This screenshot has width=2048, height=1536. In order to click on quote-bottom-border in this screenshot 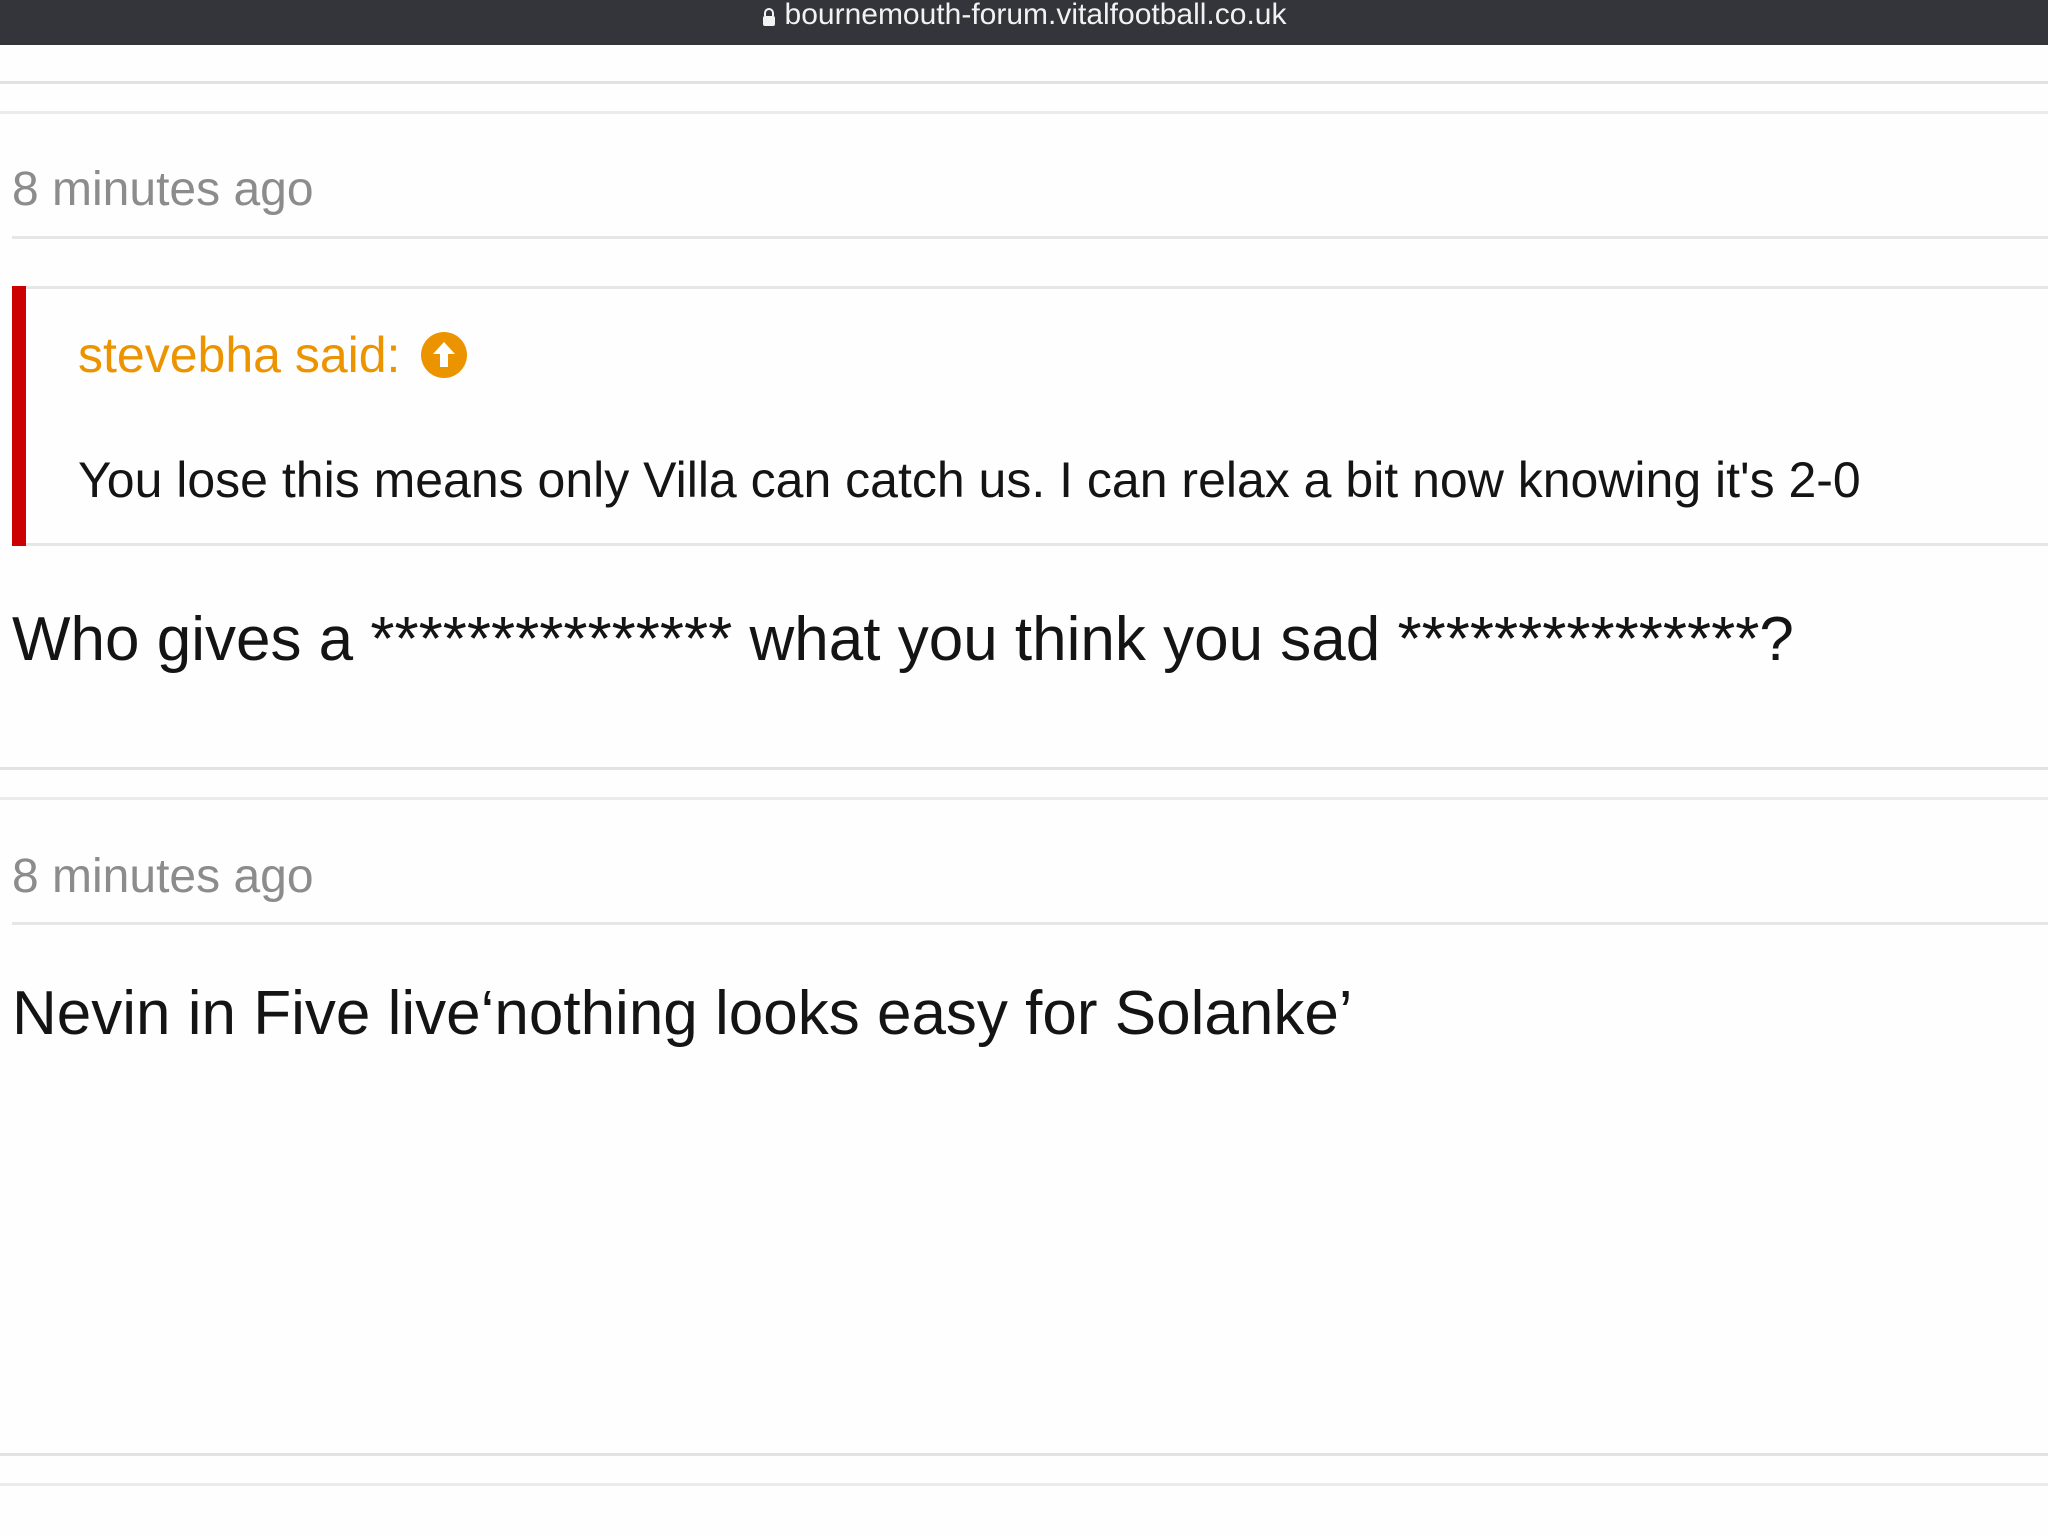, I will do `click(1037, 544)`.